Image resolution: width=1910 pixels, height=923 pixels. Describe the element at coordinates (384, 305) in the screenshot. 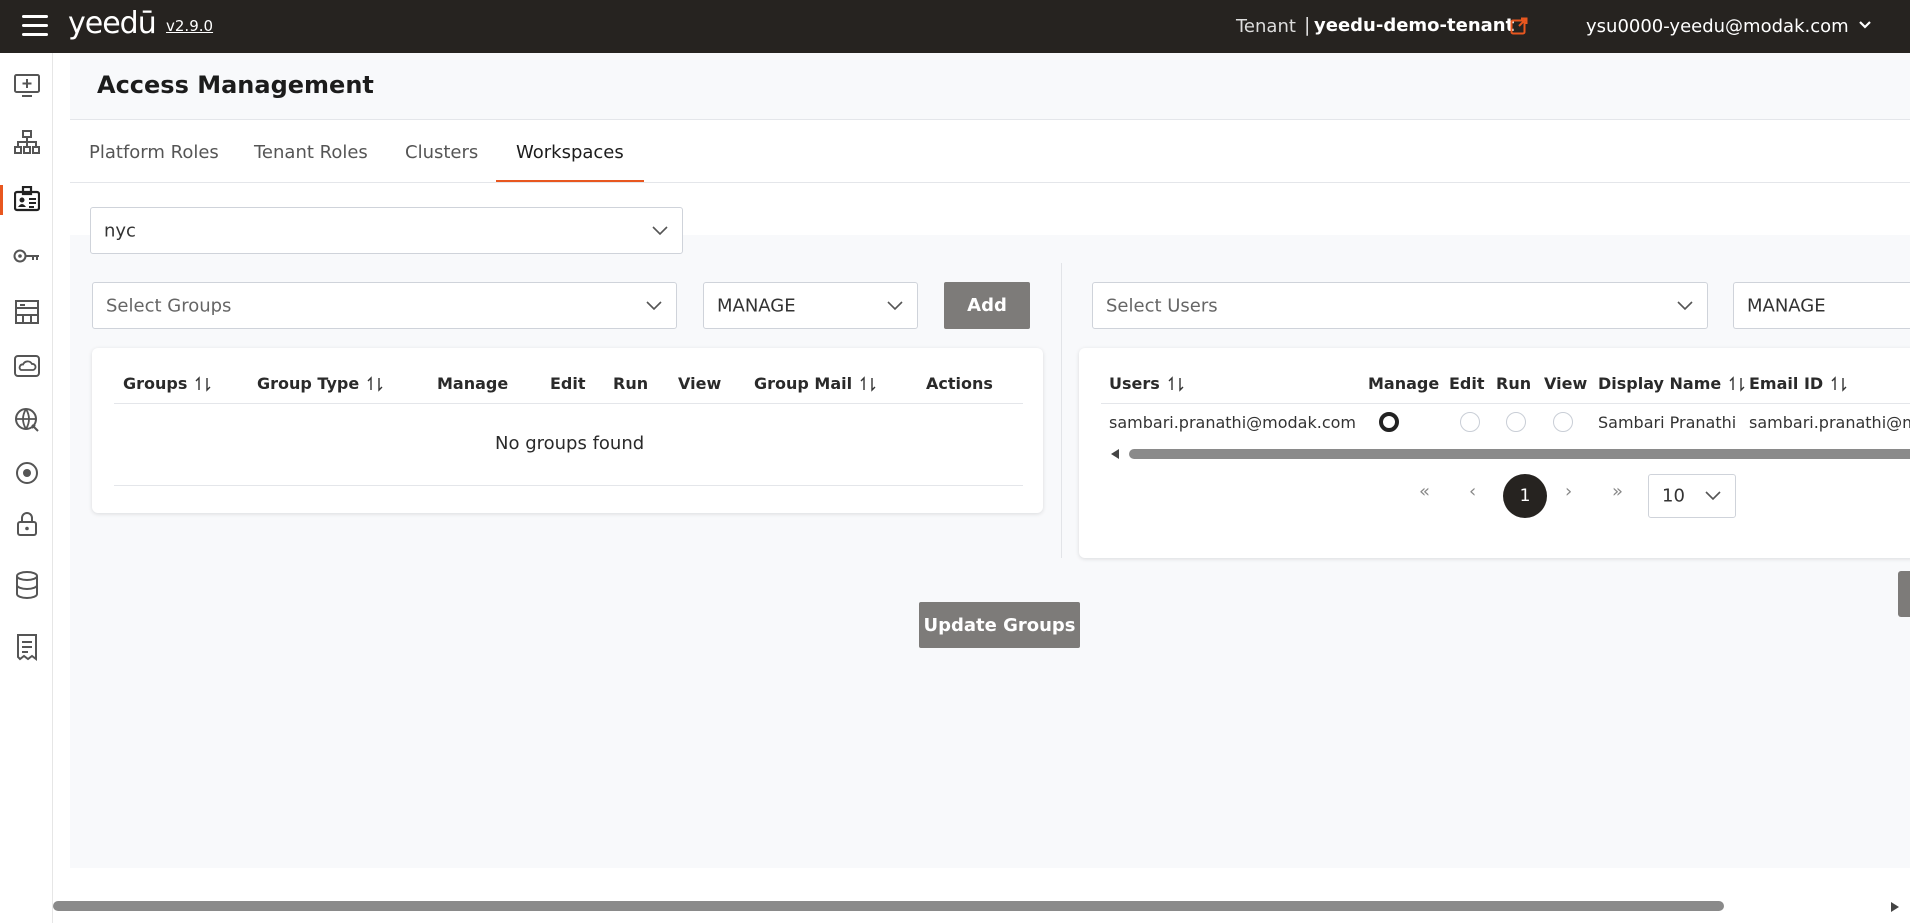

I see `groups-select: Select Groups` at that location.